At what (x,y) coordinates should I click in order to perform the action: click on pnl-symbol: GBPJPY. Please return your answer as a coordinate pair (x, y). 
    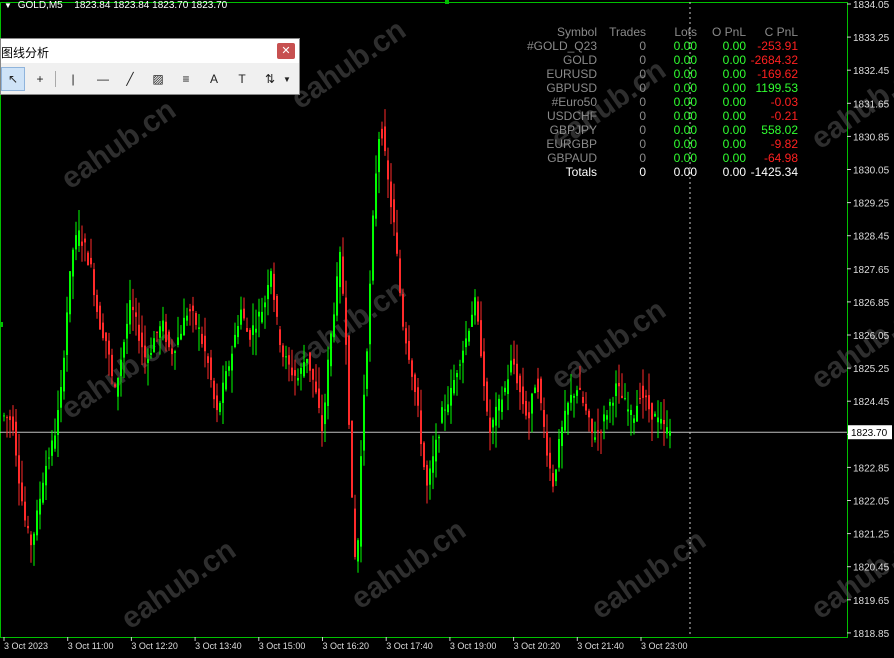
    Looking at the image, I should click on (573, 130).